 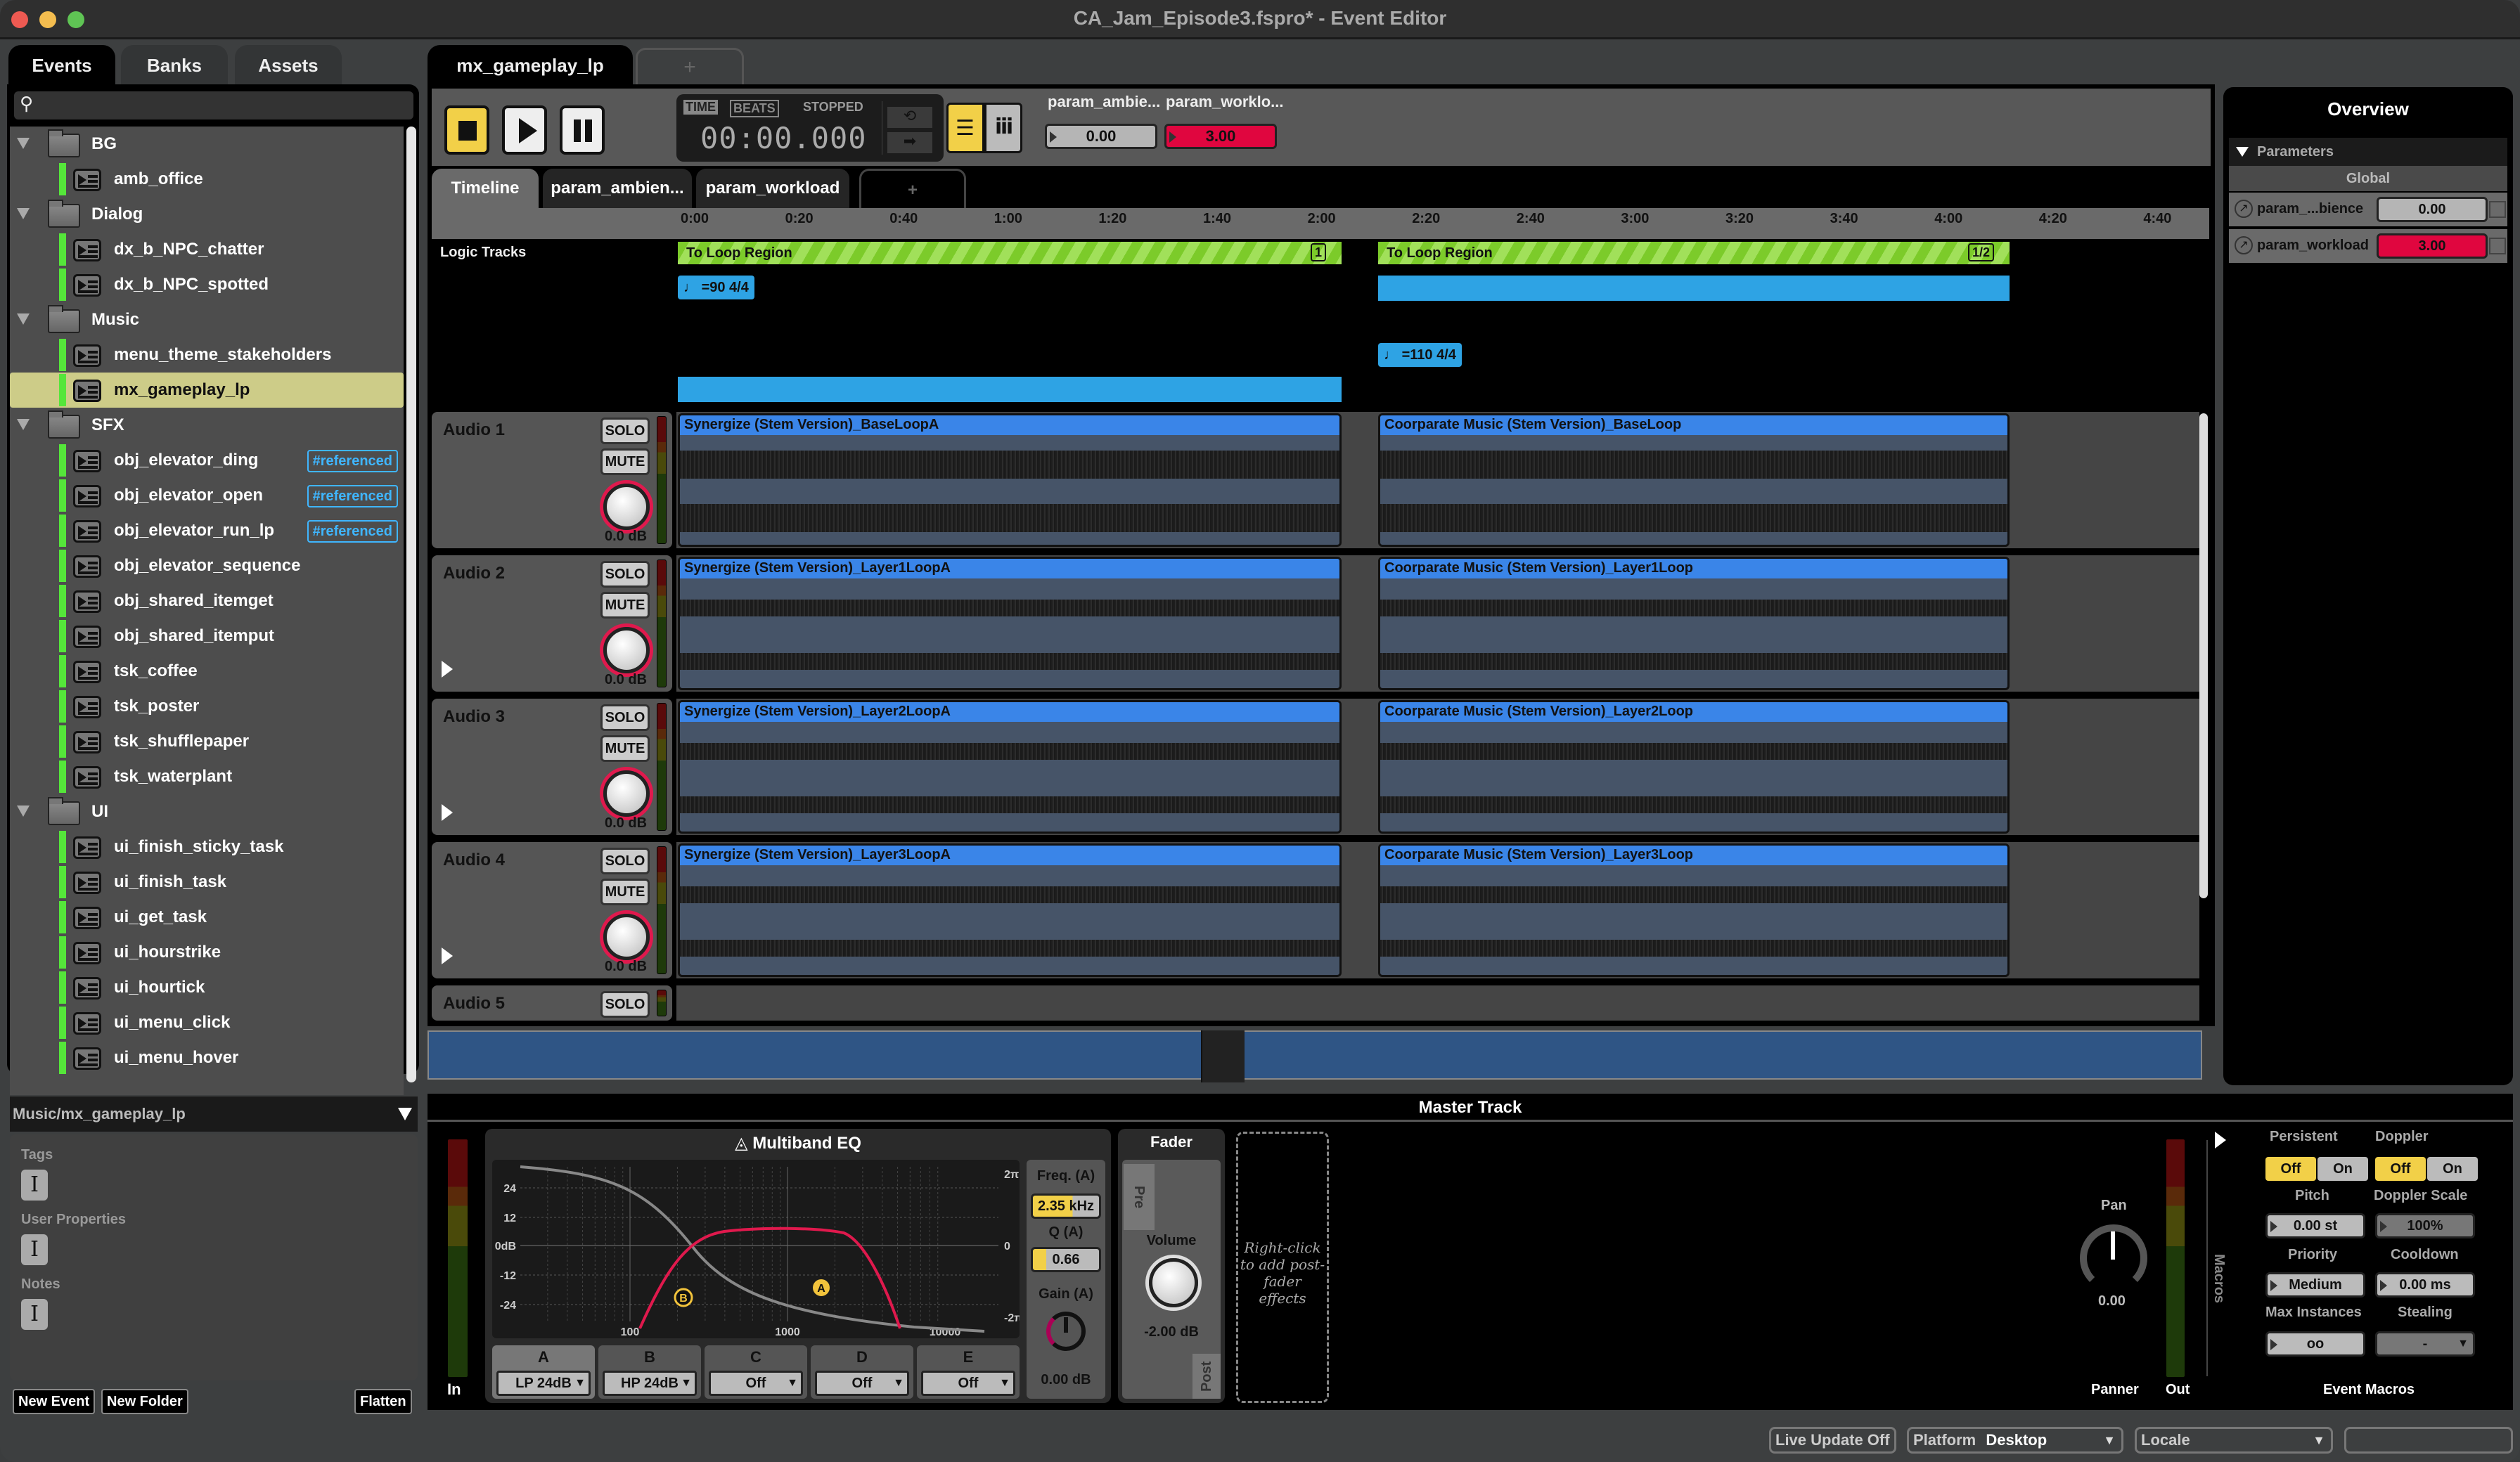 What do you see at coordinates (2452, 1169) in the screenshot?
I see `doppler-on-button: On` at bounding box center [2452, 1169].